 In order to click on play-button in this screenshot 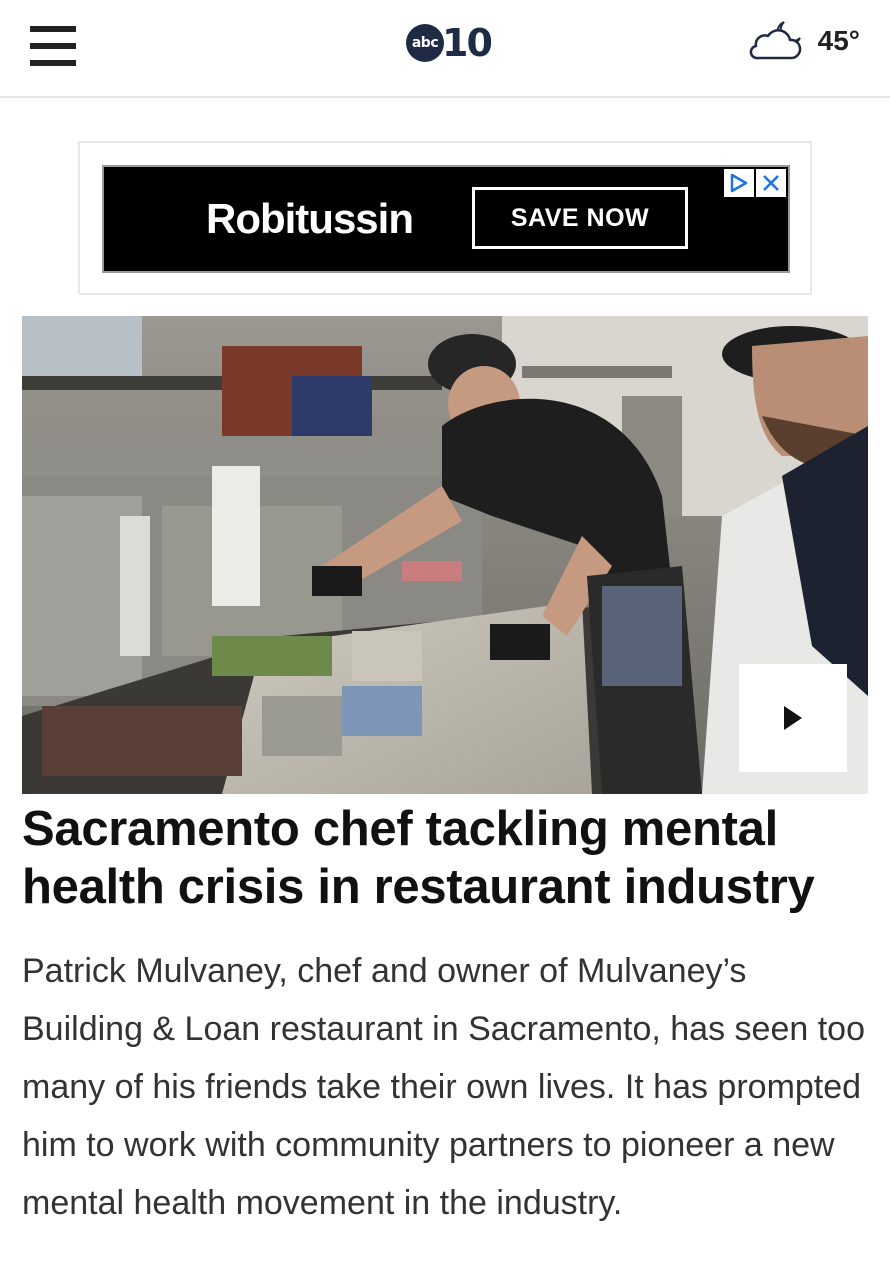, I will do `click(793, 718)`.